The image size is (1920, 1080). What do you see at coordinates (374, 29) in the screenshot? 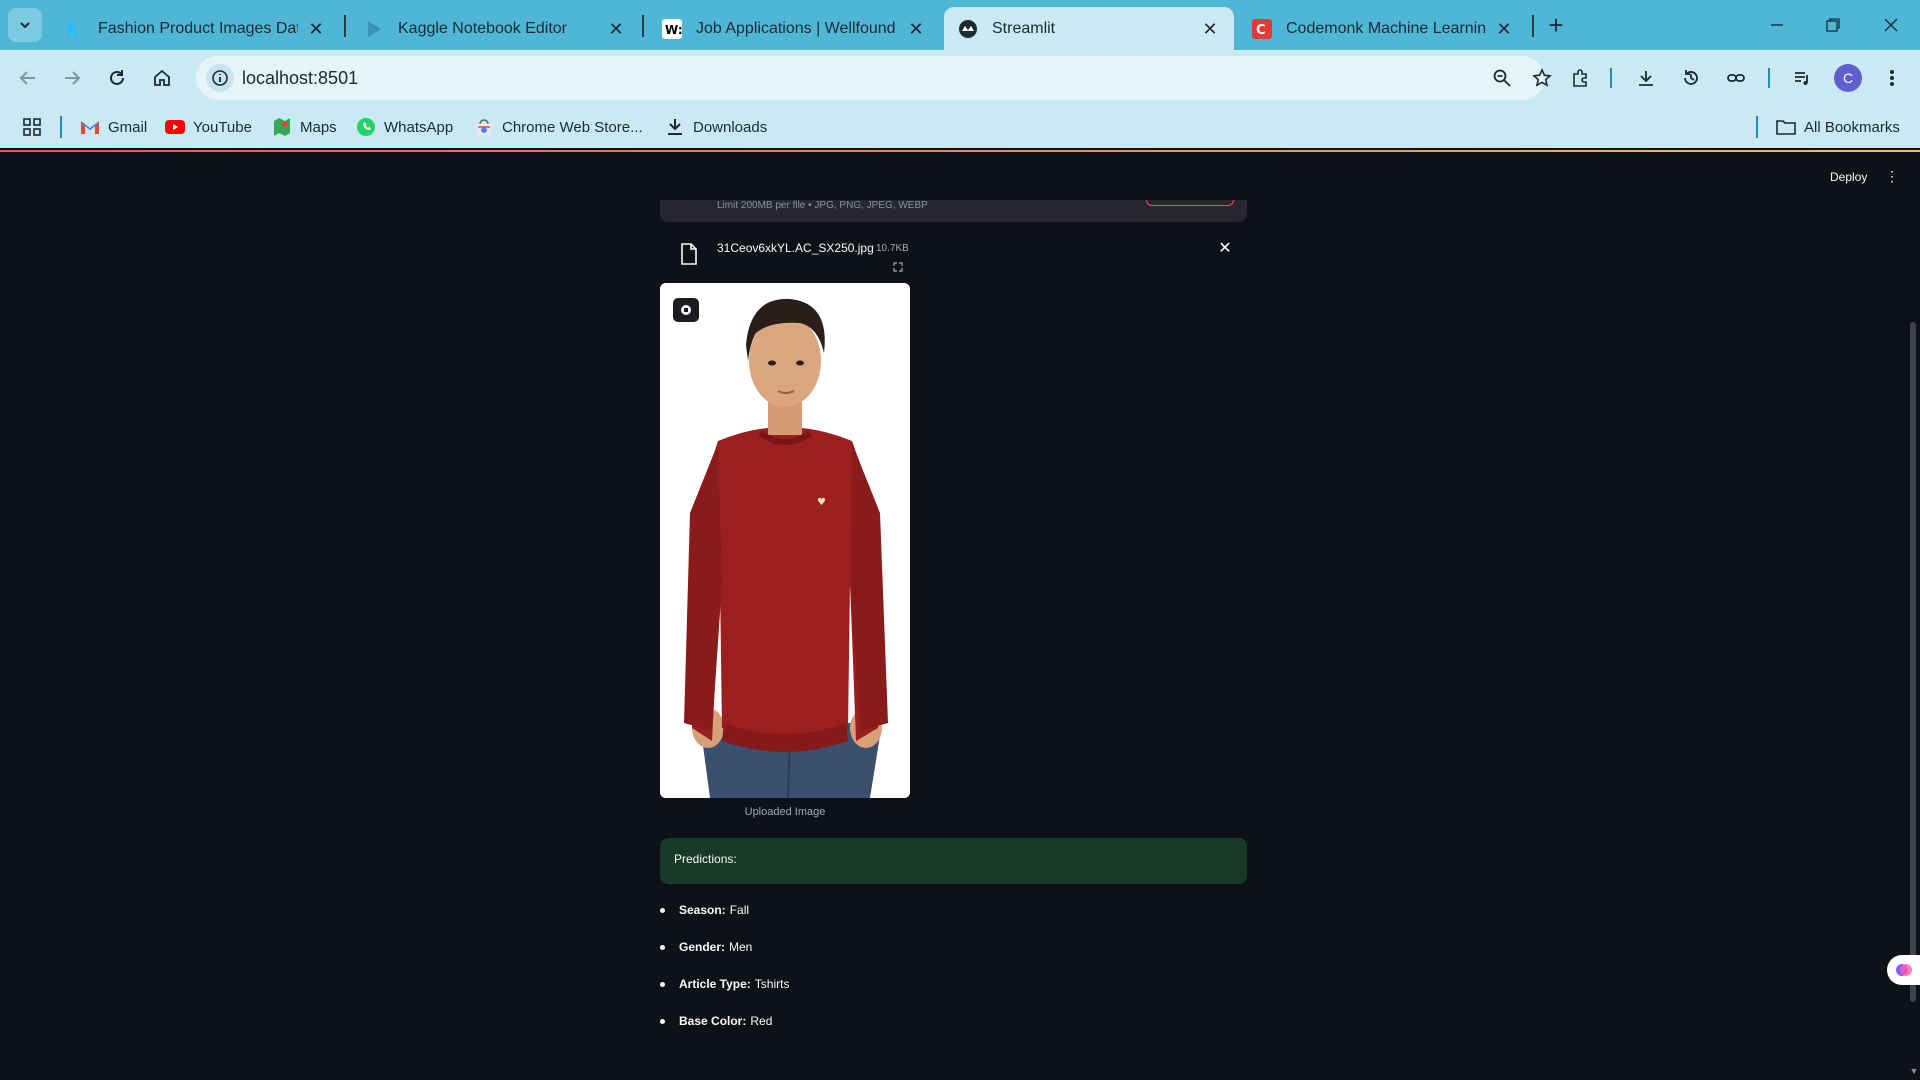
I see `kaggle-play-icon` at bounding box center [374, 29].